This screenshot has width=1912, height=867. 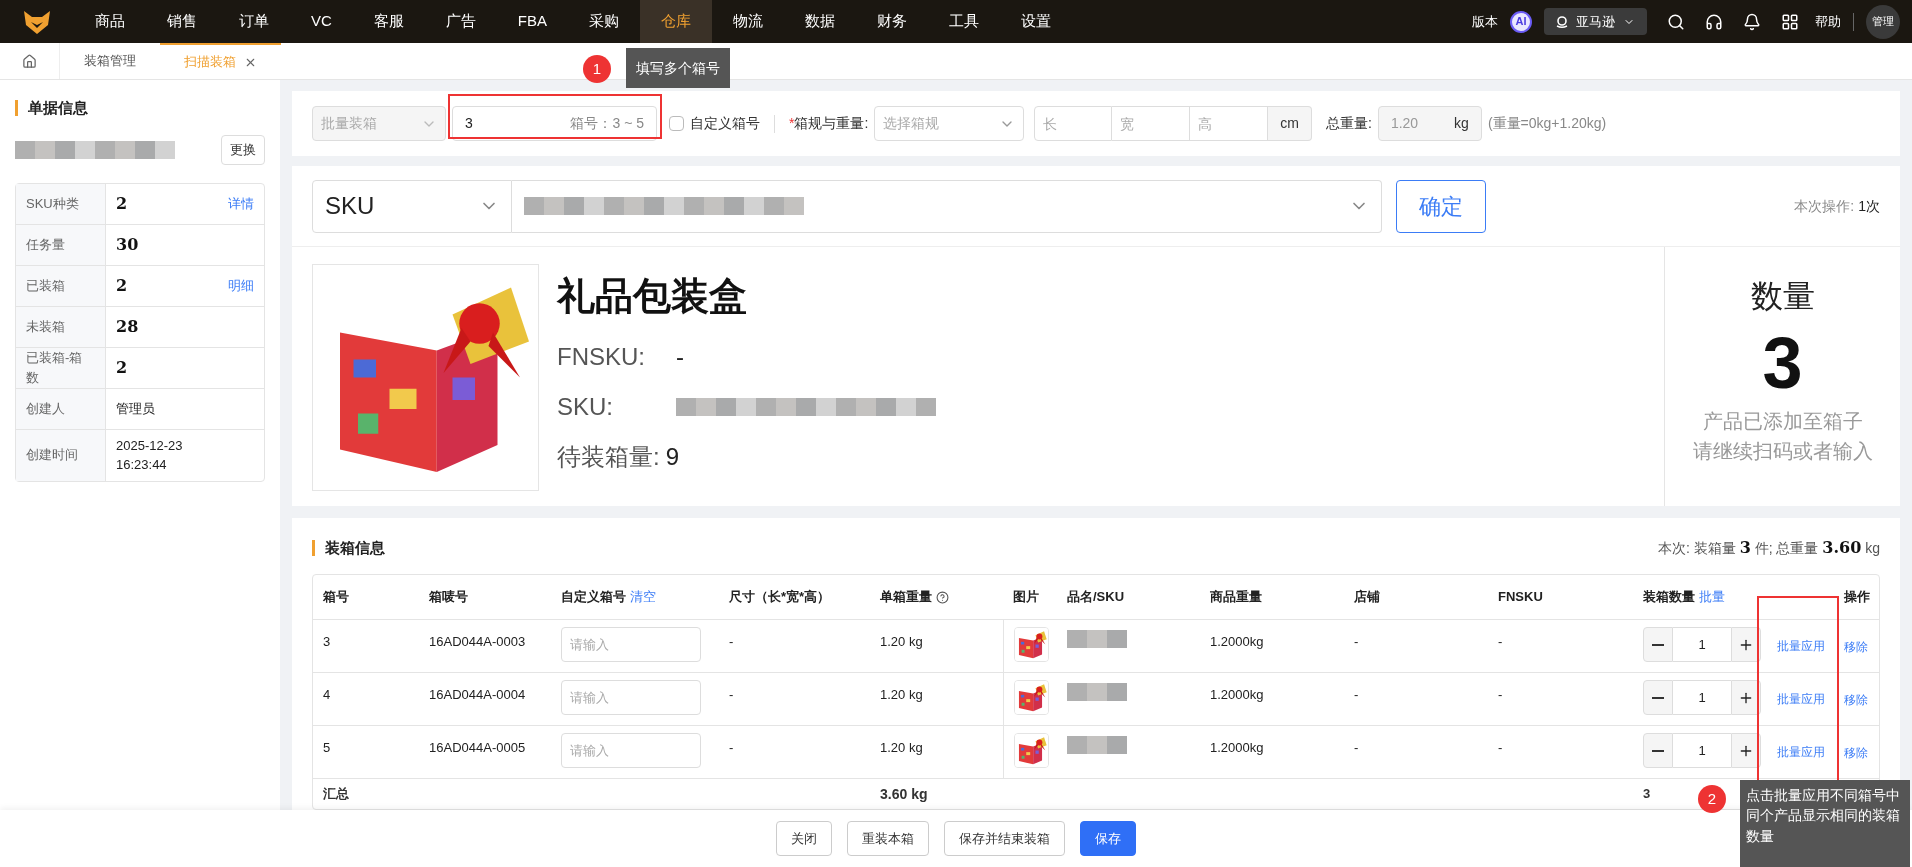 What do you see at coordinates (1096, 597) in the screenshot?
I see `column-header: 品名/SKU` at bounding box center [1096, 597].